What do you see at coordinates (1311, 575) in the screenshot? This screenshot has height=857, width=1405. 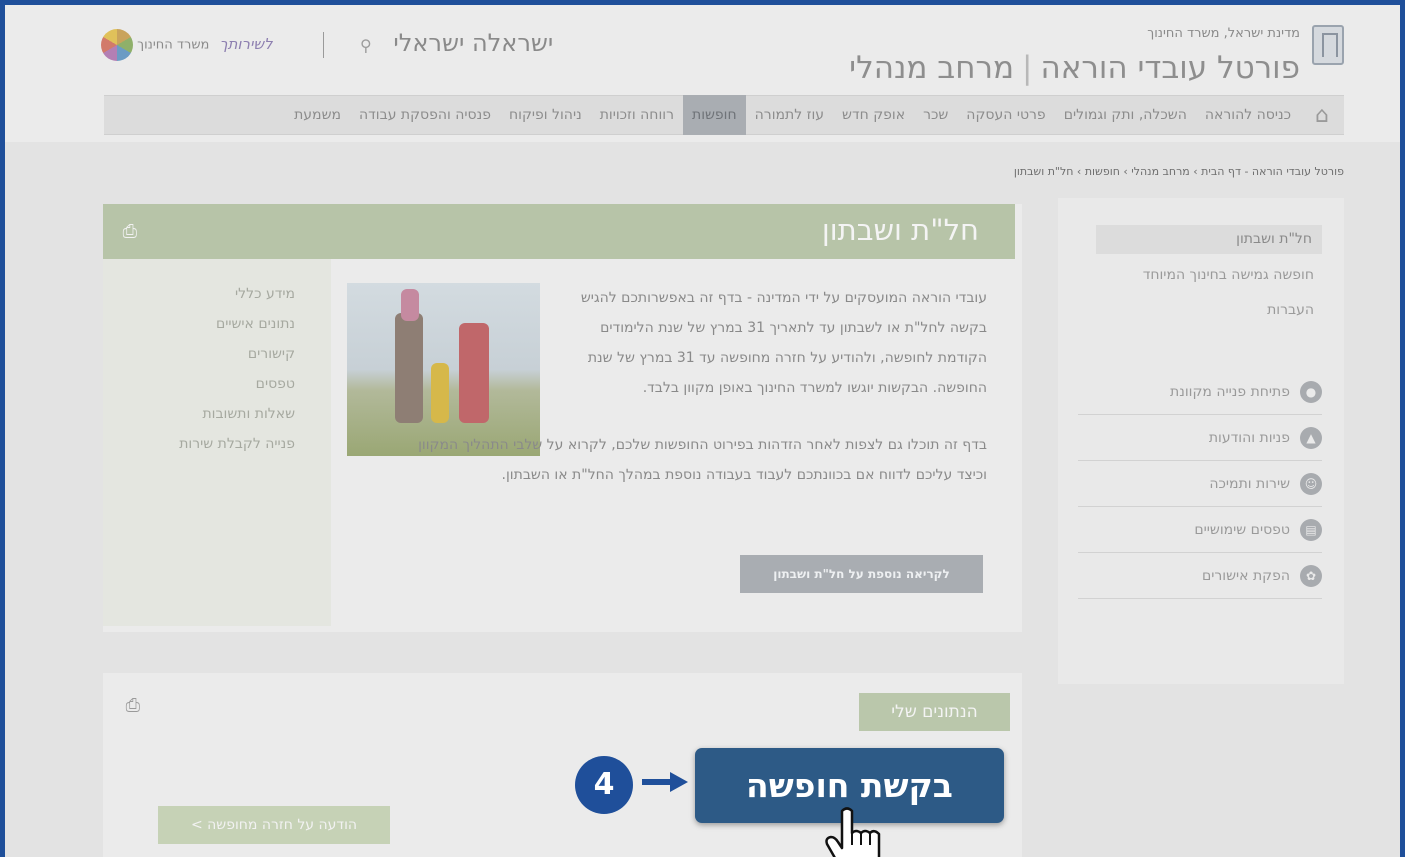 I see `certificate-icon: ✿` at bounding box center [1311, 575].